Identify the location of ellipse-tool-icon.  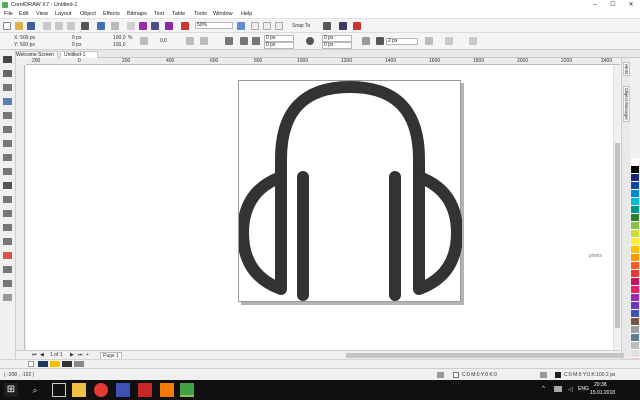
(7, 157).